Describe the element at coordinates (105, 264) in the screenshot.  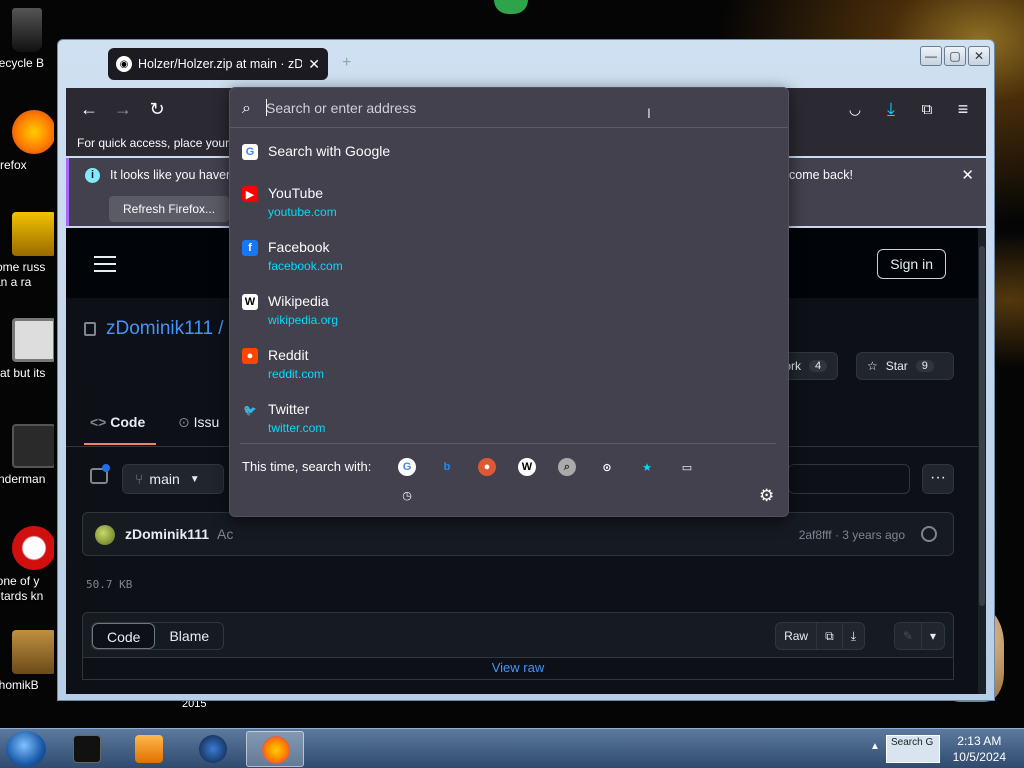
I see `hamburger-menu-icon` at that location.